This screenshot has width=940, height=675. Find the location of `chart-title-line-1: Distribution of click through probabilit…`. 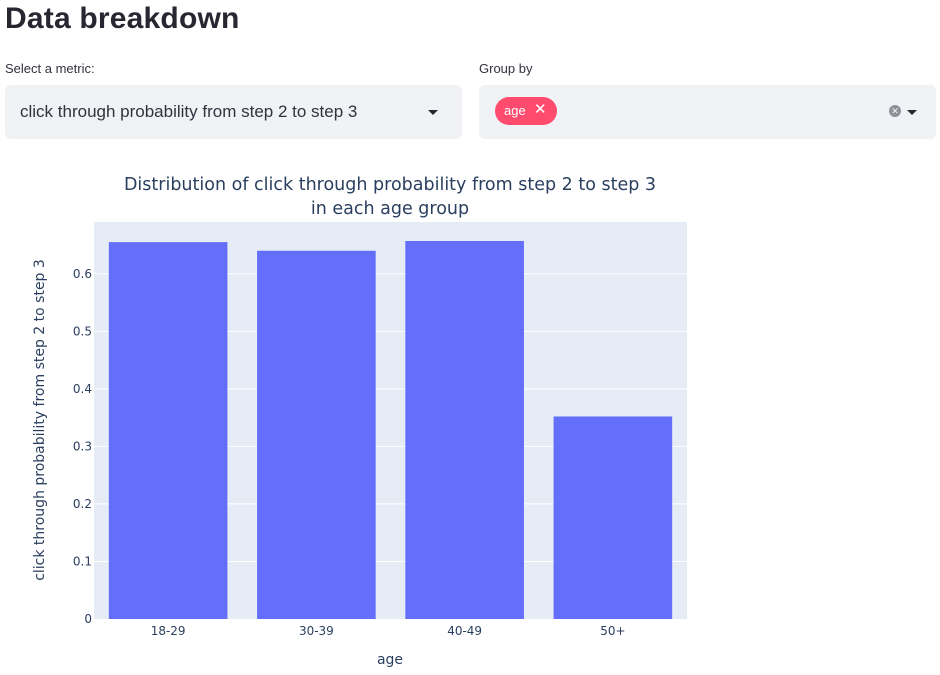

chart-title-line-1: Distribution of click through probabilit… is located at coordinates (390, 185).